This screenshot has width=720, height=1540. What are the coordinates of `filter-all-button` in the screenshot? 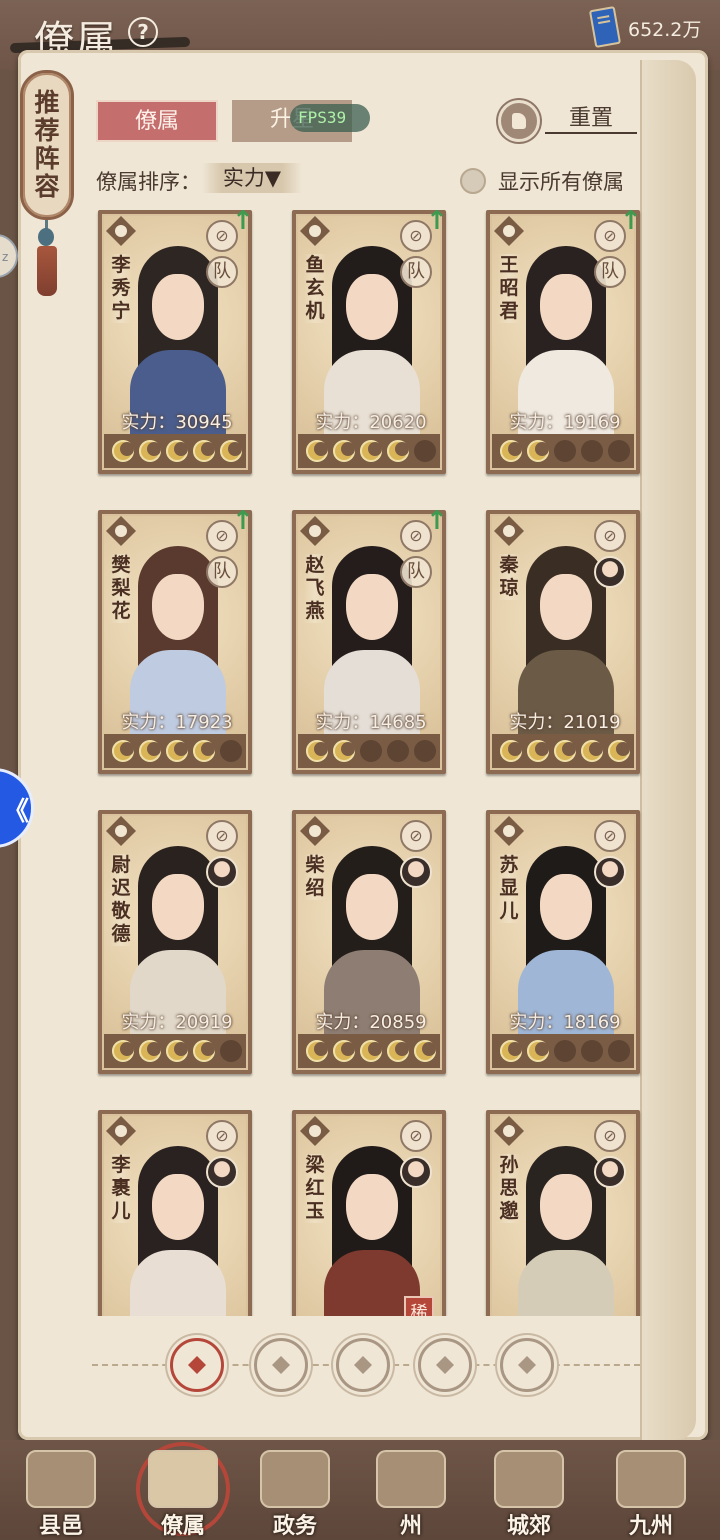 It's located at (197, 1365).